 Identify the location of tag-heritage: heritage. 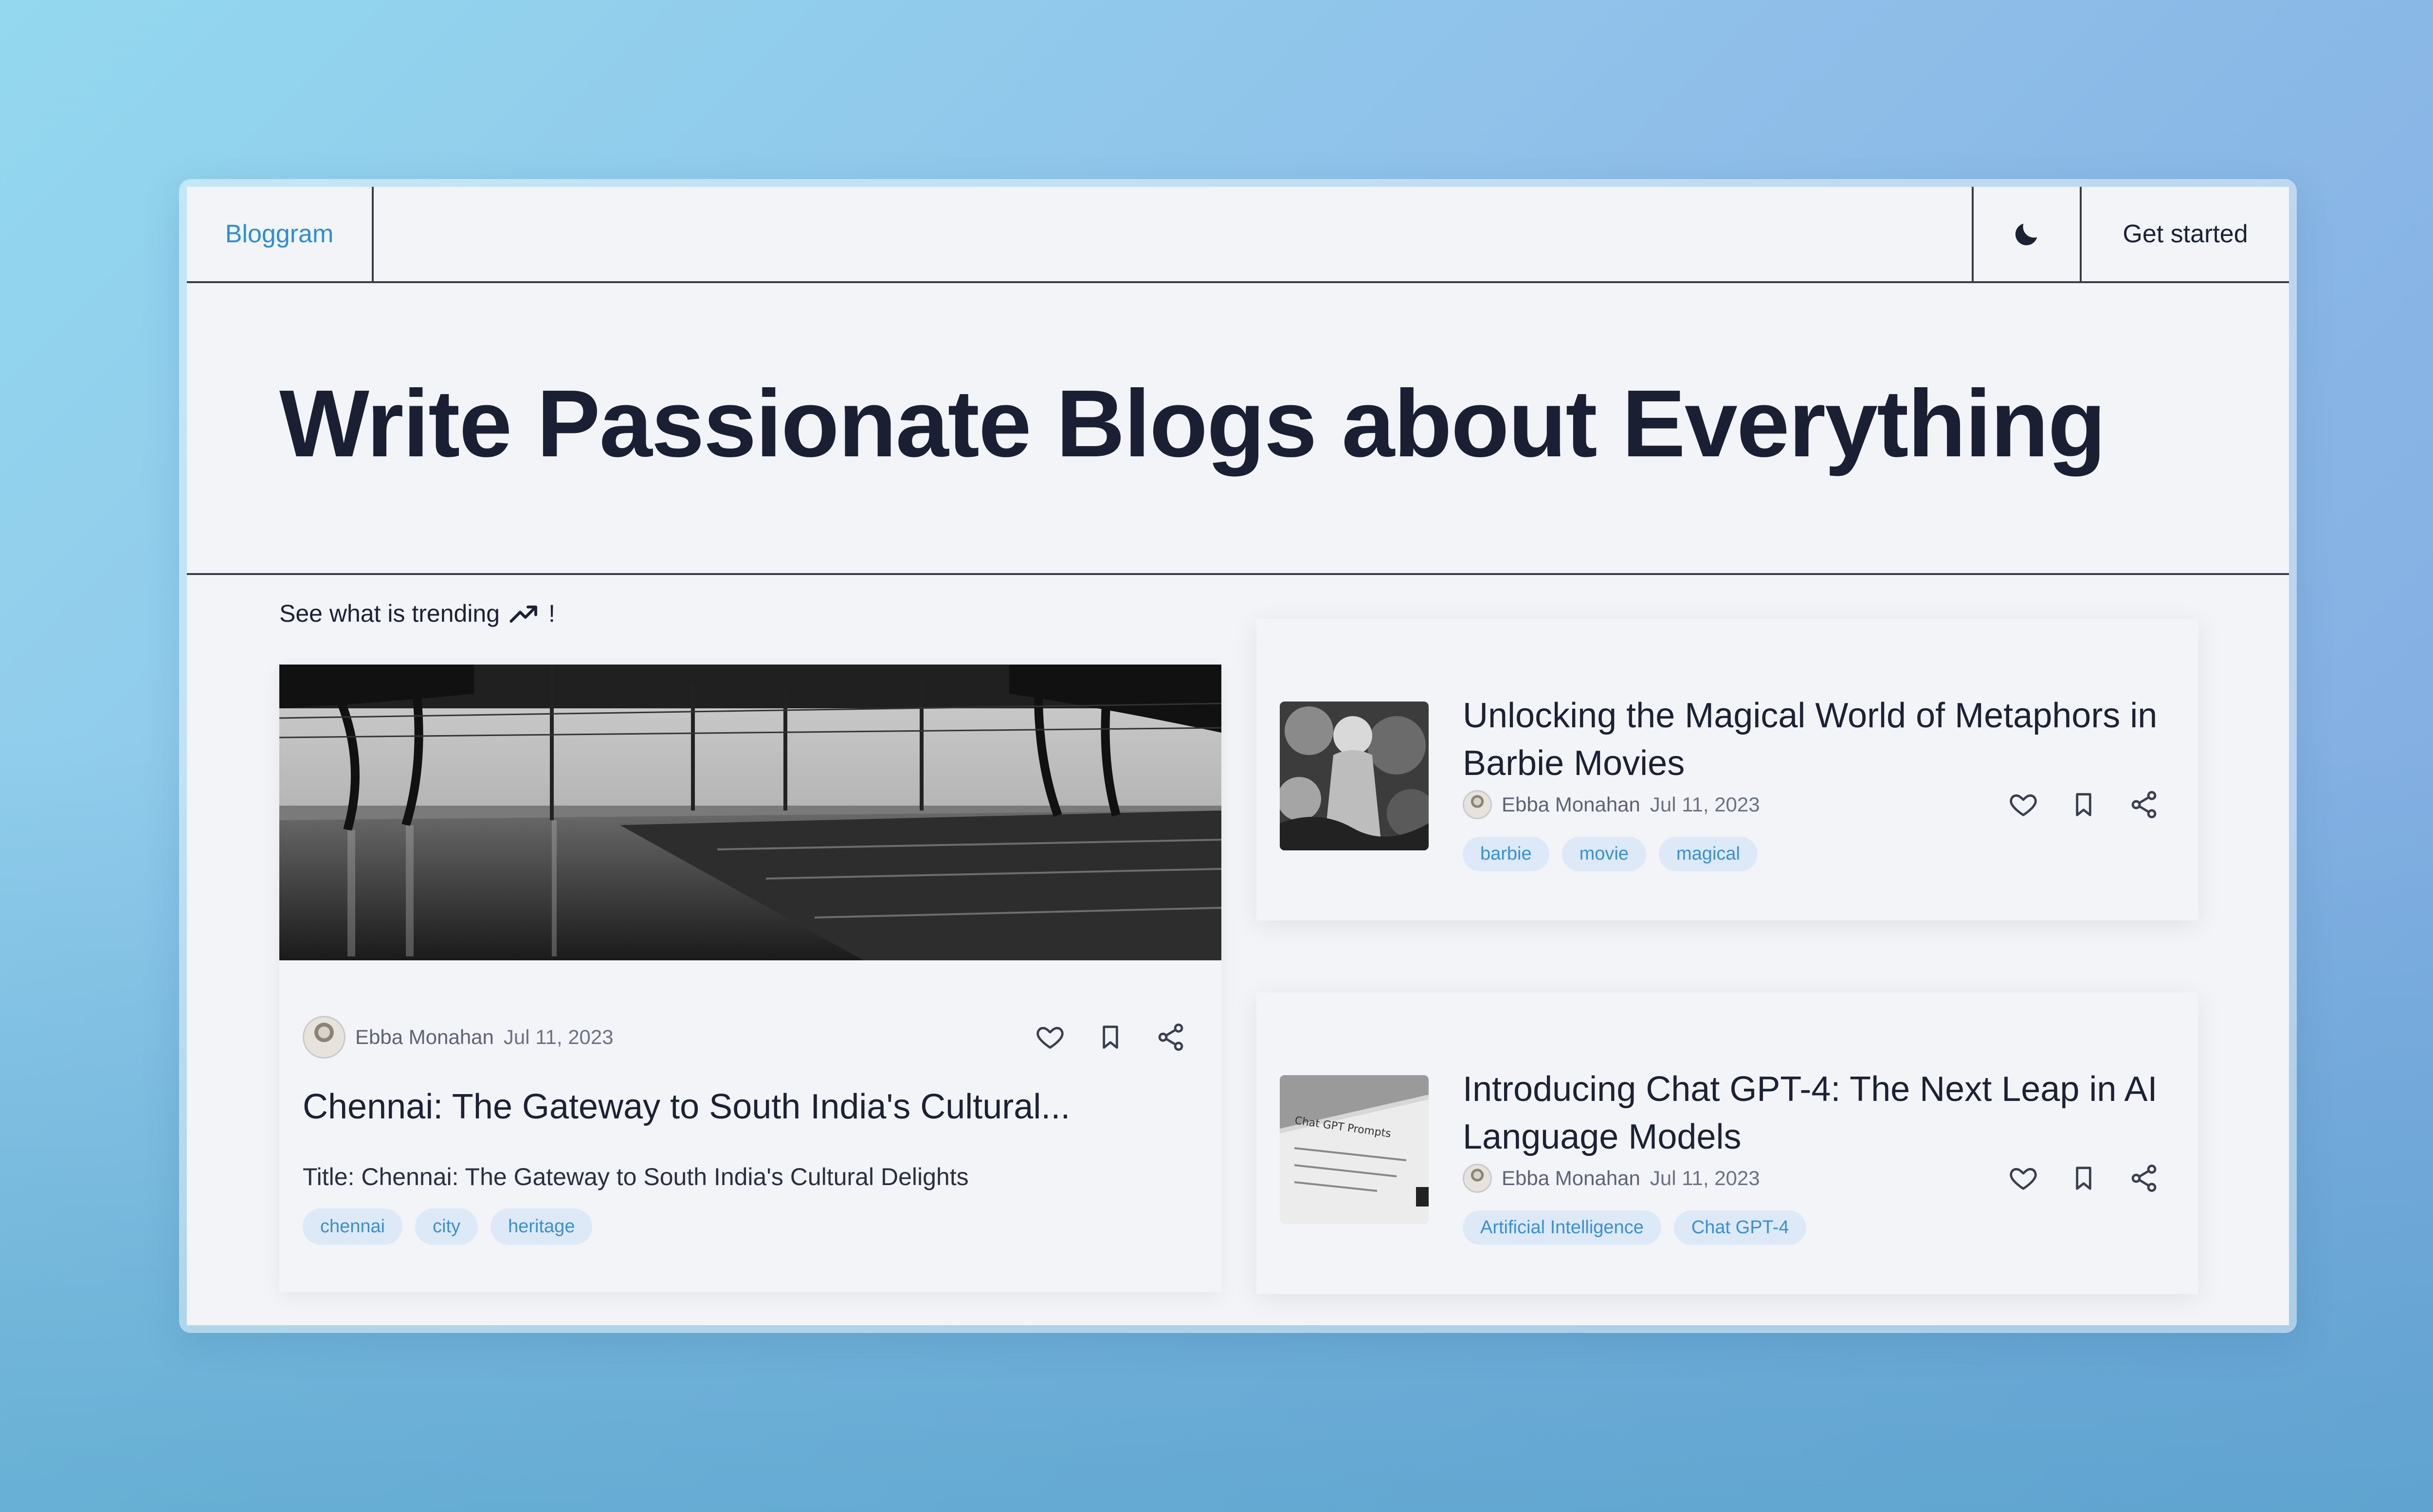
(541, 1226).